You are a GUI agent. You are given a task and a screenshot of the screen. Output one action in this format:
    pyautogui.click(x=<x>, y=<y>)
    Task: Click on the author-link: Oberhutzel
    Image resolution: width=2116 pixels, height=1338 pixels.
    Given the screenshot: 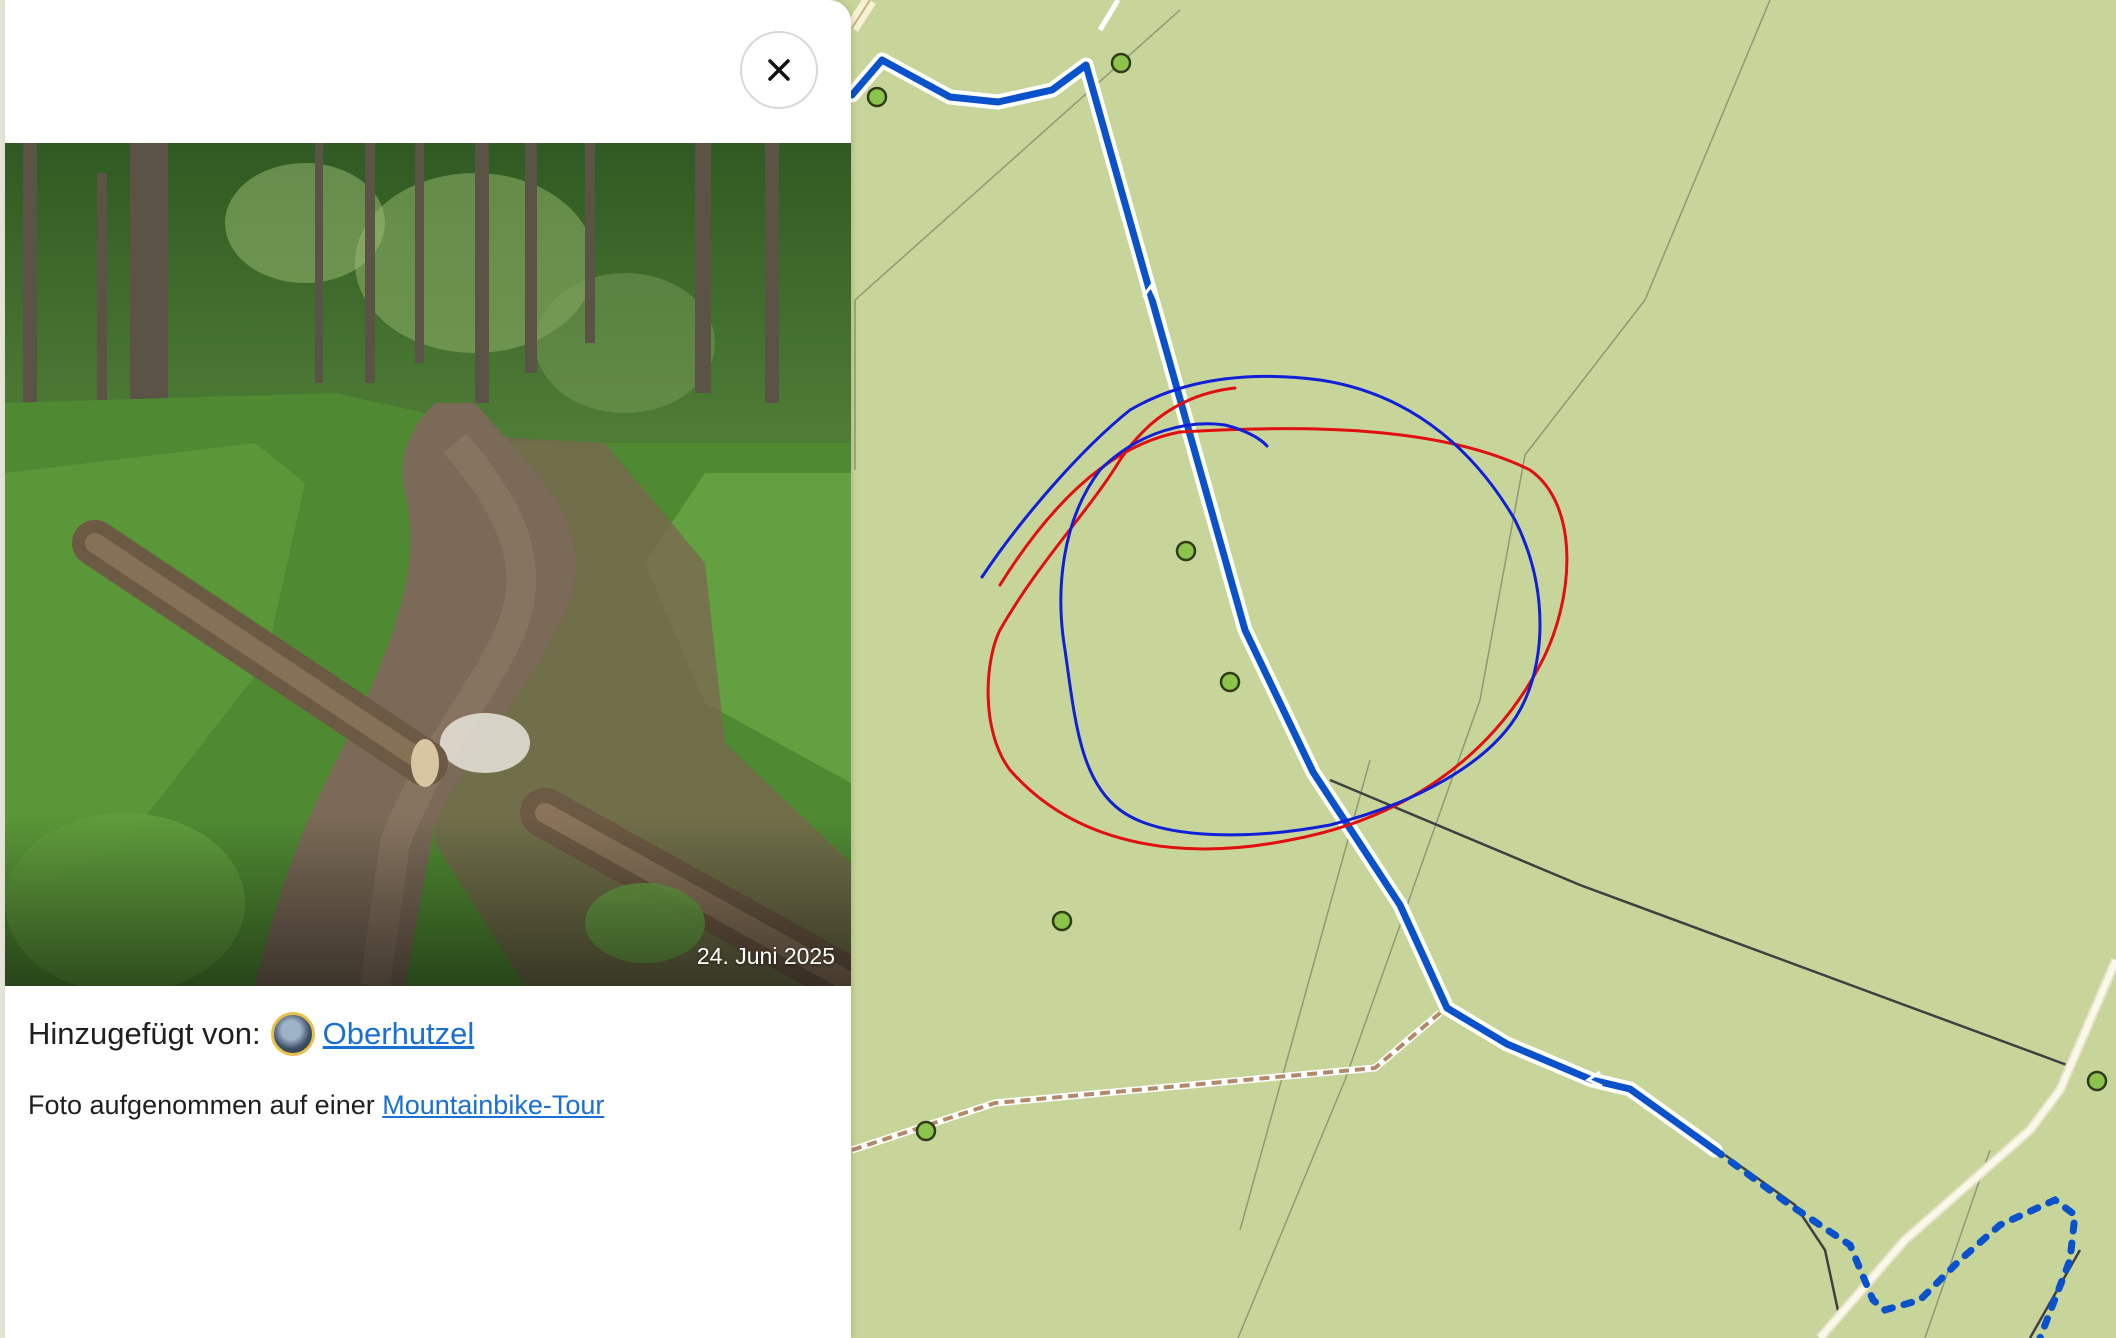 What is the action you would take?
    pyautogui.click(x=399, y=1034)
    